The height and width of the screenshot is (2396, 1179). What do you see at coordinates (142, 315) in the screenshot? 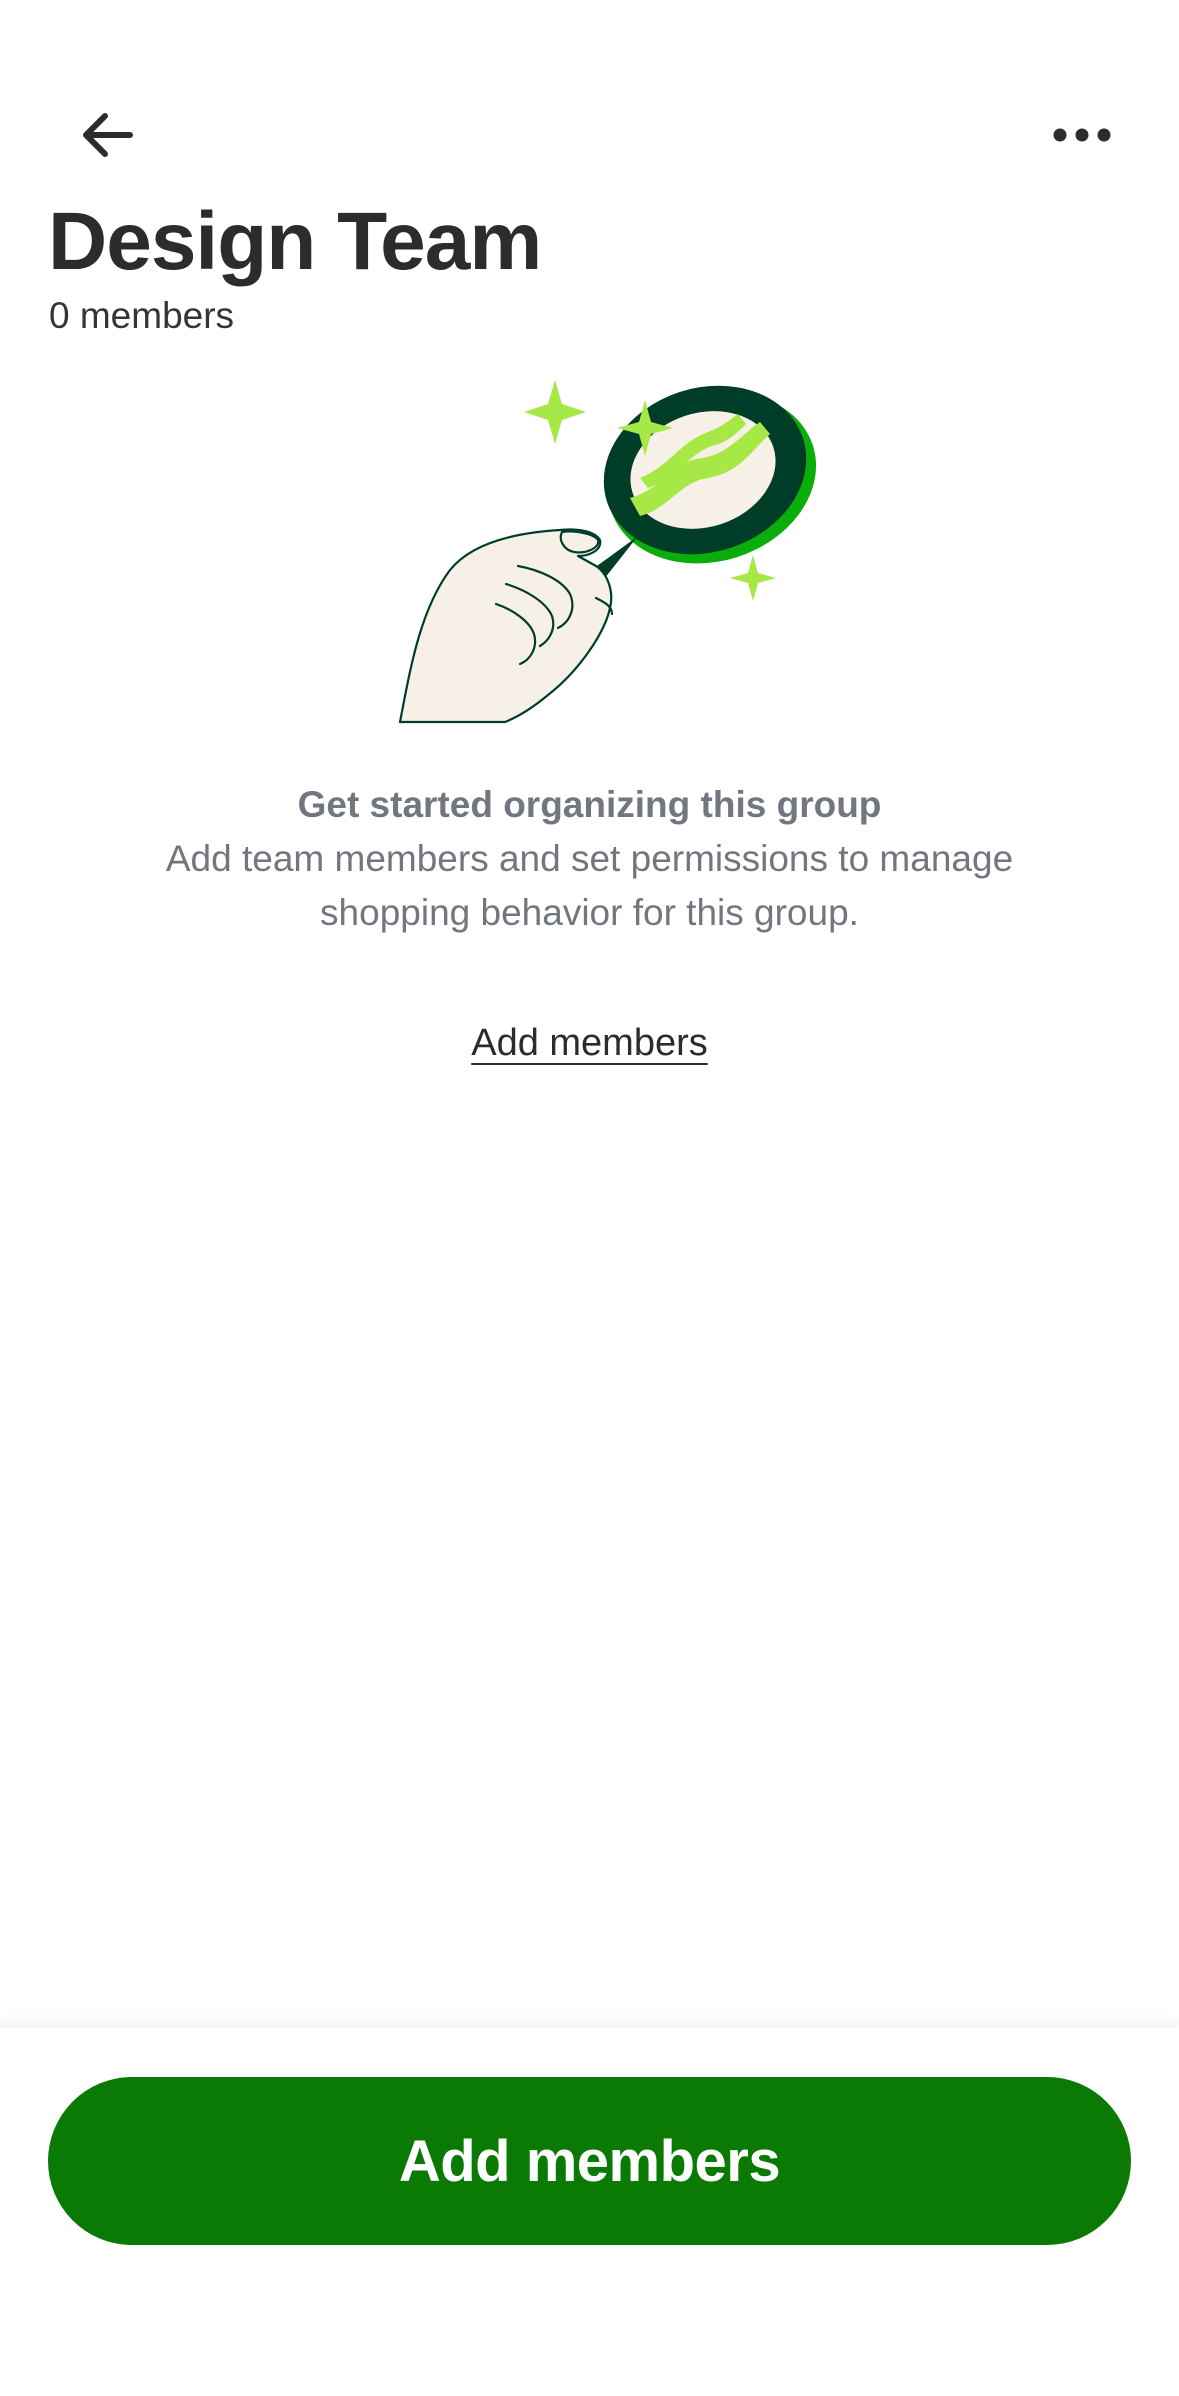
I see `member-count: 0 members` at bounding box center [142, 315].